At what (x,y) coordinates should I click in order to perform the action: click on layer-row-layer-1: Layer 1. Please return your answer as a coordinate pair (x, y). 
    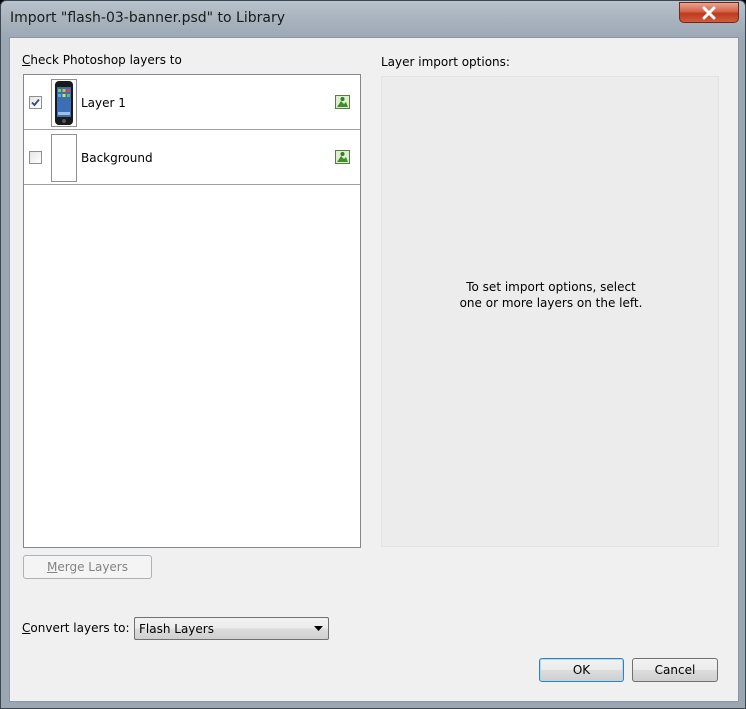
    Looking at the image, I should click on (192, 102).